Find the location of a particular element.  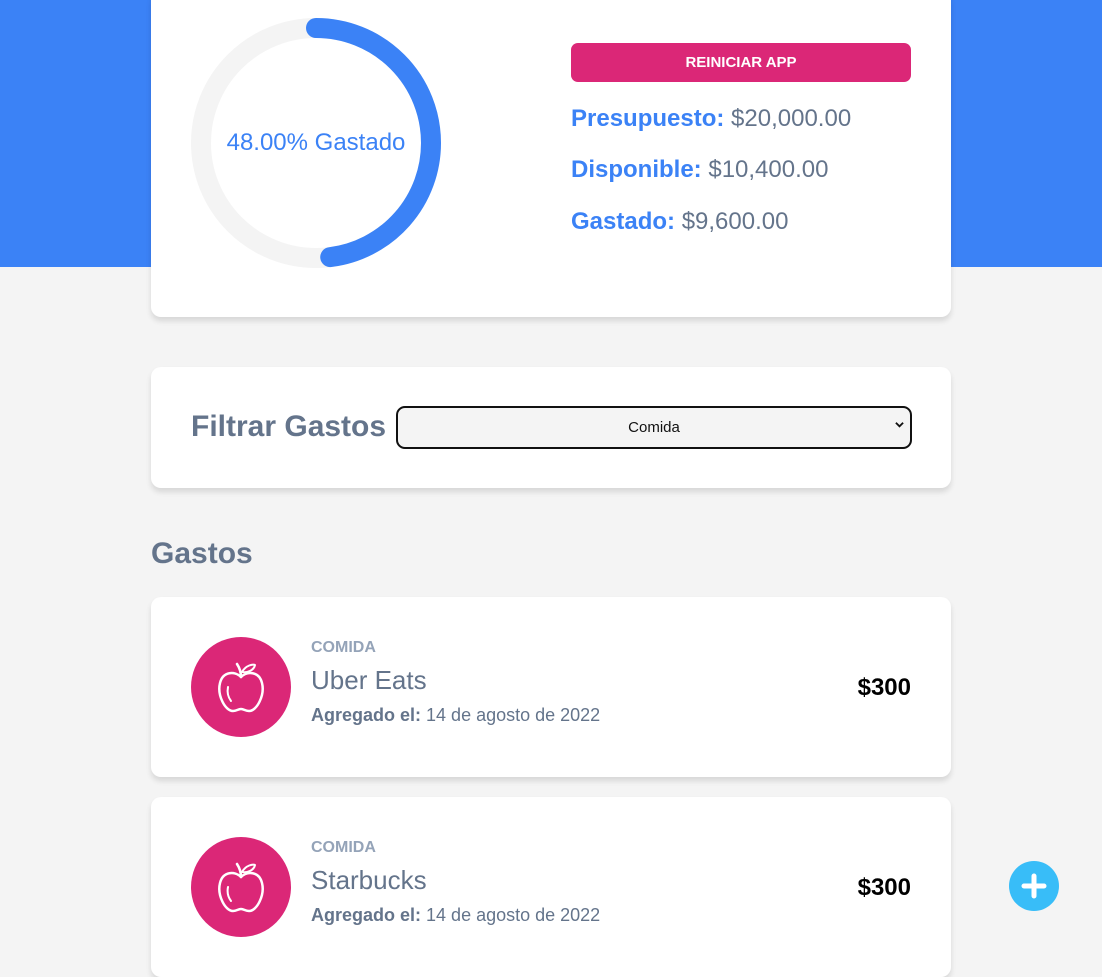

budget-value: $20,000.00 is located at coordinates (791, 118).